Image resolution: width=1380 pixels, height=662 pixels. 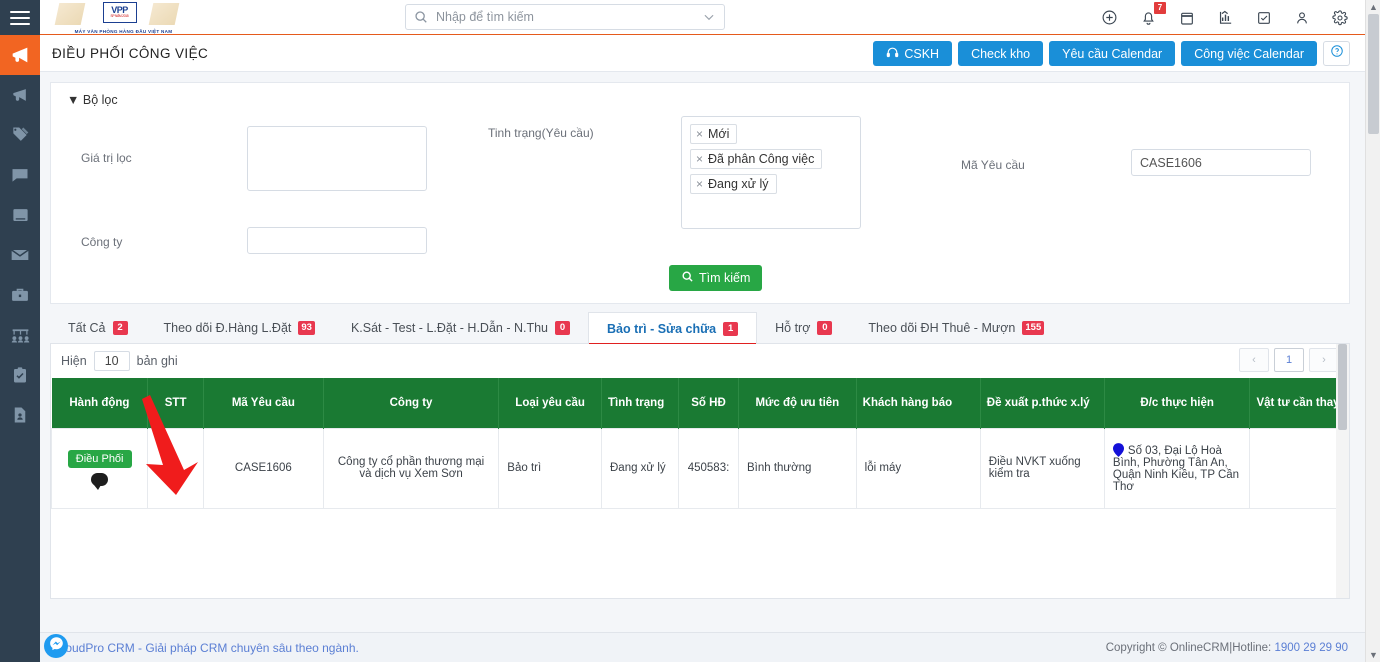 What do you see at coordinates (1109, 17) in the screenshot?
I see `plus-circle-icon` at bounding box center [1109, 17].